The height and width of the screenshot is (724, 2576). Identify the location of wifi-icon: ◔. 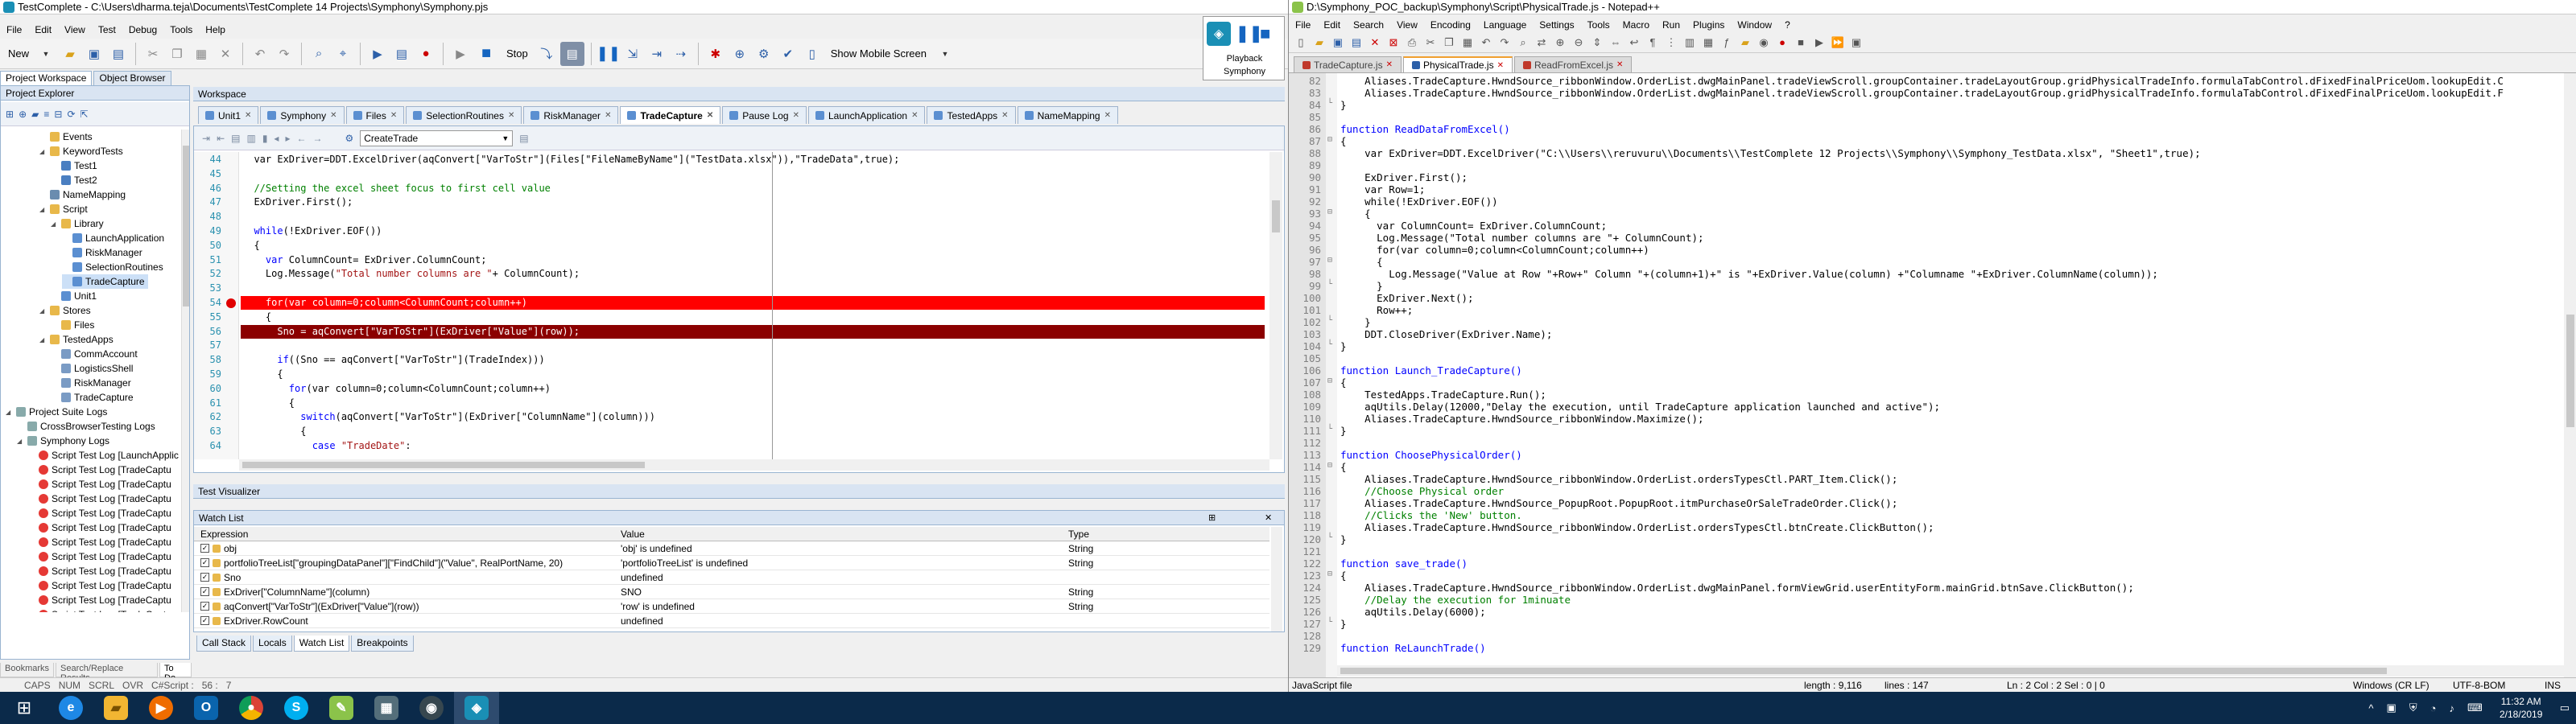
(2433, 708).